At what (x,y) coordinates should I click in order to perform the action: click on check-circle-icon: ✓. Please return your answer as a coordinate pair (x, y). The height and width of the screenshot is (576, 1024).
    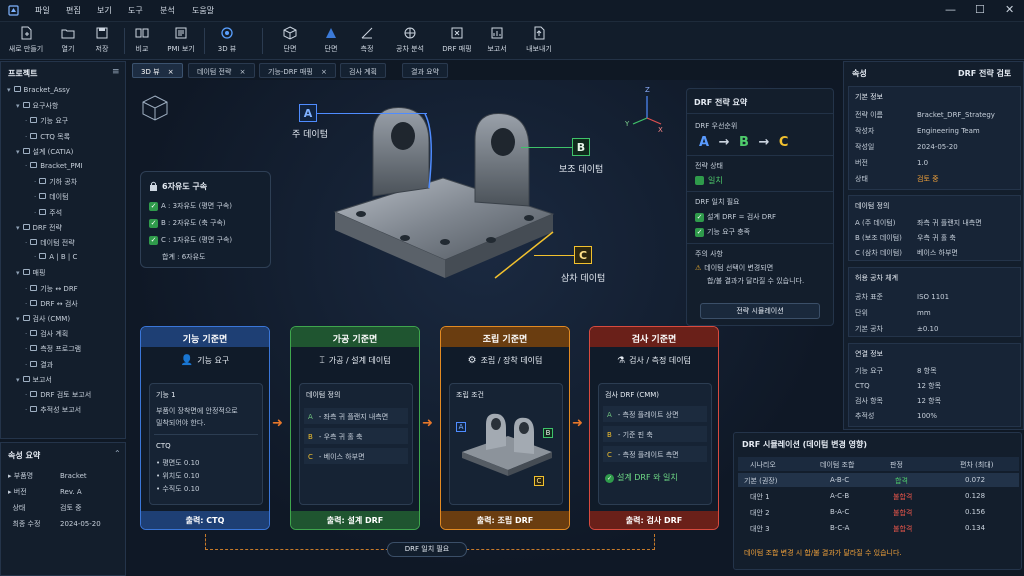
    Looking at the image, I should click on (609, 478).